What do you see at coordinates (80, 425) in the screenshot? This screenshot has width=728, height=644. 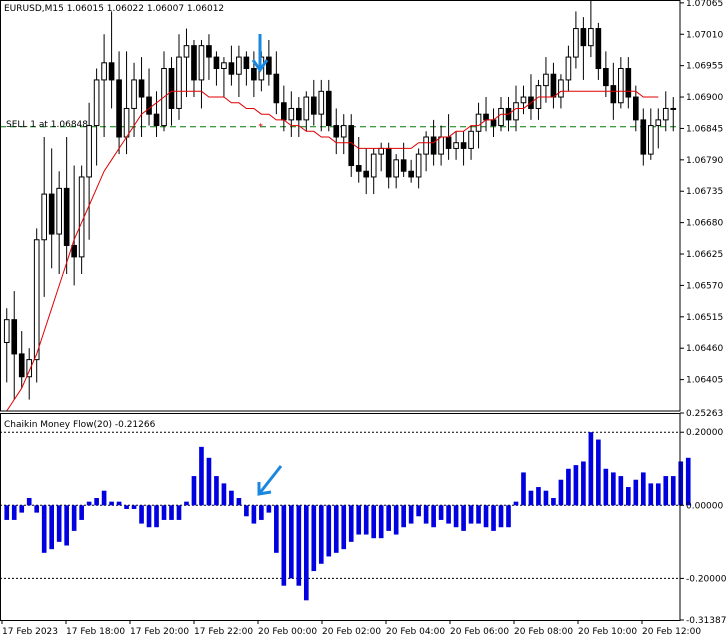 I see `indicator-title: Chaikin Money Flow(20) -0.21266` at bounding box center [80, 425].